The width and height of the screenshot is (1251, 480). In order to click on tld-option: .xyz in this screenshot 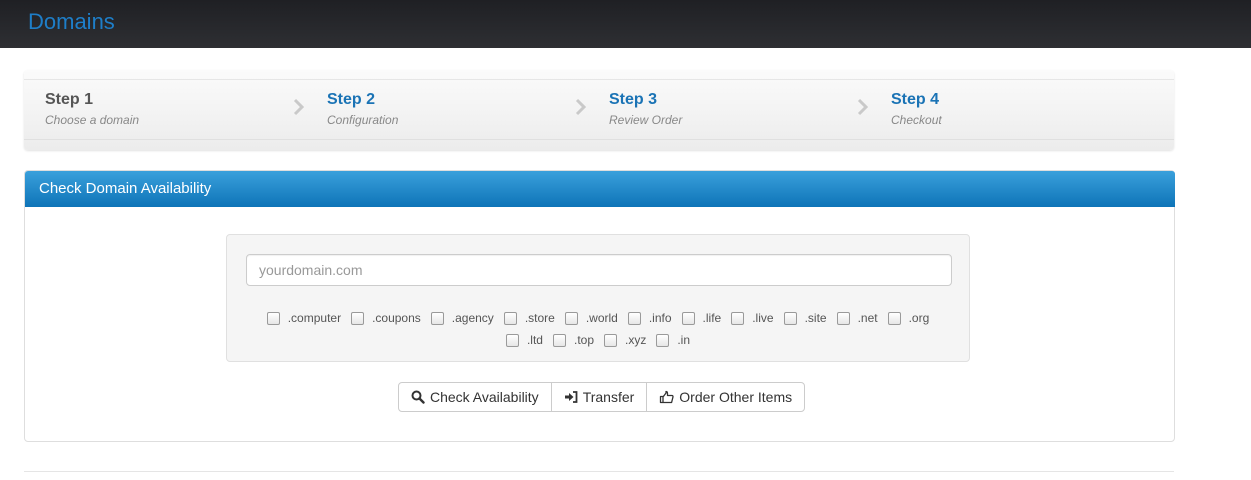, I will do `click(625, 340)`.